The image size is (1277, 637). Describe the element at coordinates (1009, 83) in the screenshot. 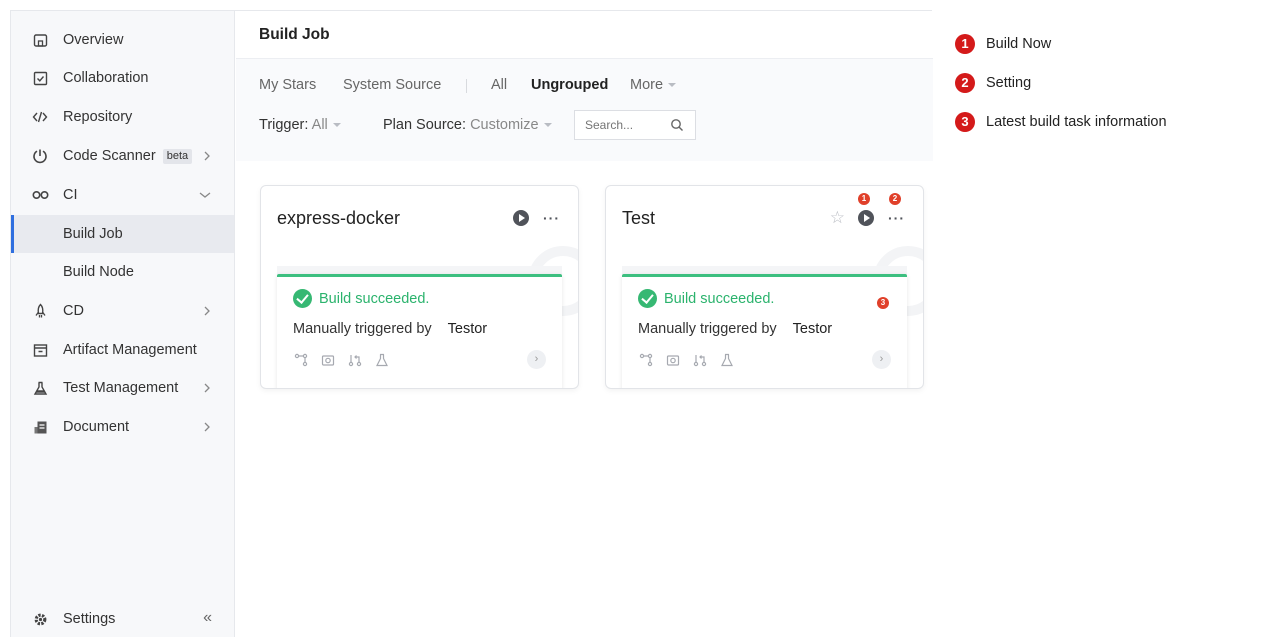

I see `legend-label: Setting` at that location.